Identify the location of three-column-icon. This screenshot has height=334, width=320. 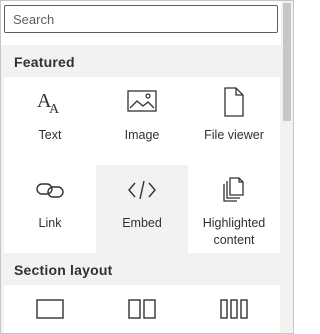
(234, 309).